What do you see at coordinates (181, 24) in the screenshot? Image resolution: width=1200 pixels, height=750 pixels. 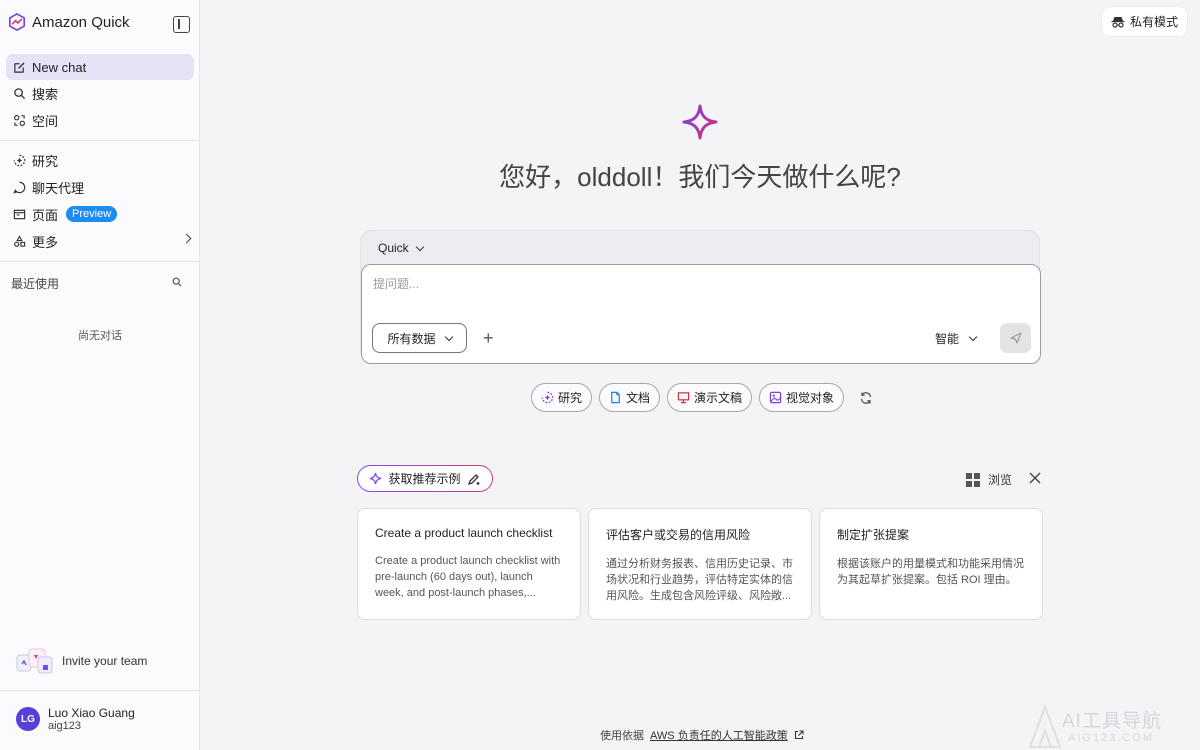 I see `sidebar-toggle-icon` at bounding box center [181, 24].